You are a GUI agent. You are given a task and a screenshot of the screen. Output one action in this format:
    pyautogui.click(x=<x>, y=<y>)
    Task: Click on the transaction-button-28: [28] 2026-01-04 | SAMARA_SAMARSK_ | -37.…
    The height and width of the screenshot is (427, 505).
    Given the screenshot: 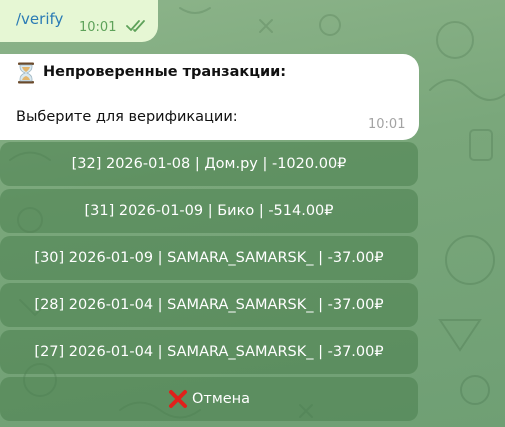 What is the action you would take?
    pyautogui.click(x=209, y=305)
    